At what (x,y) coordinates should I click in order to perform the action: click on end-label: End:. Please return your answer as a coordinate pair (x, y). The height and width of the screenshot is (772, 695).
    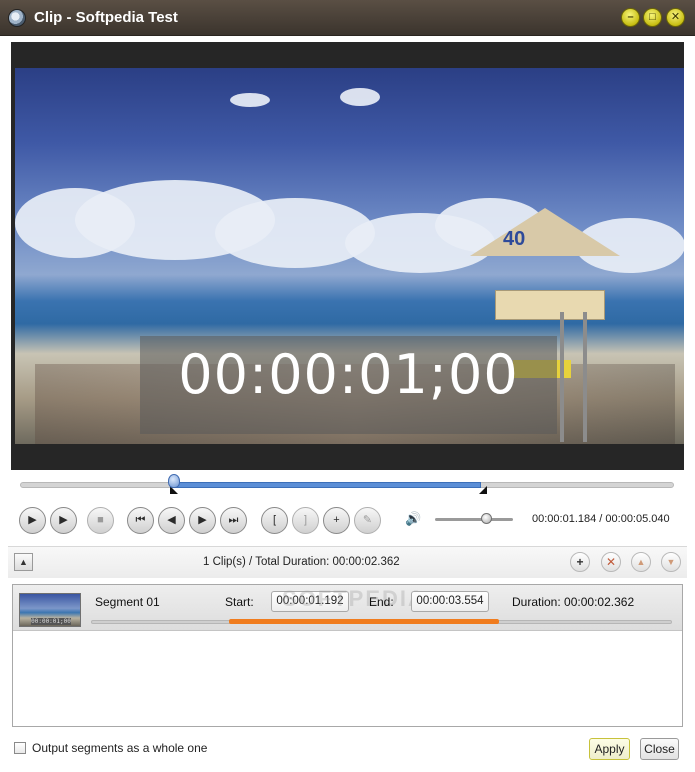
    Looking at the image, I should click on (381, 602).